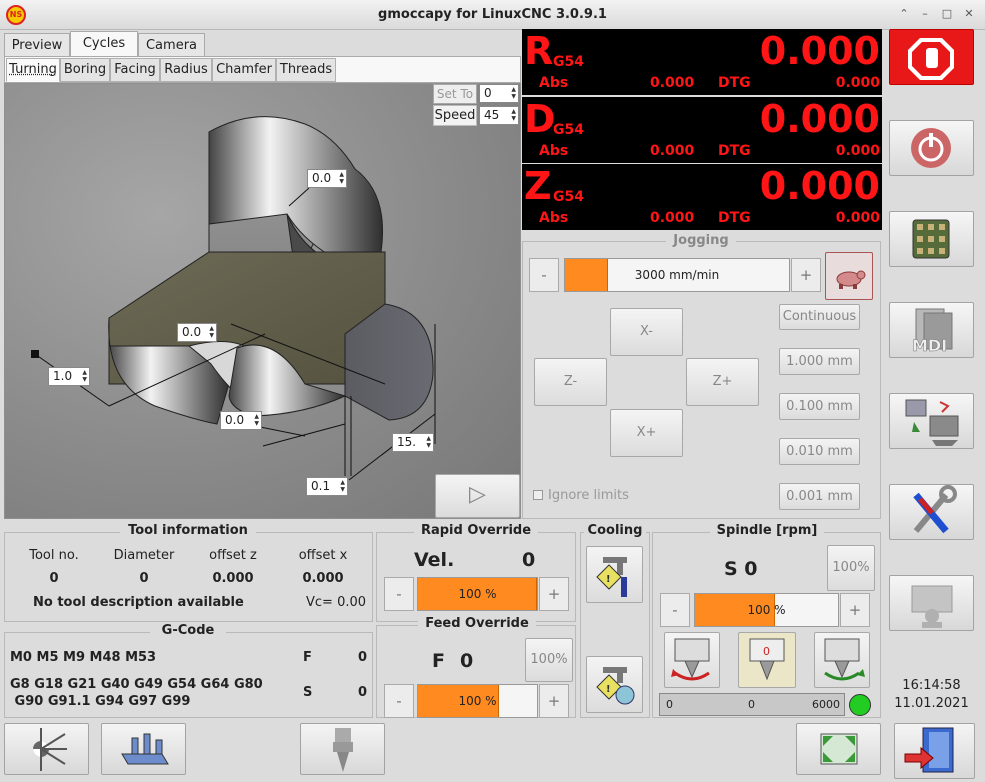 The height and width of the screenshot is (782, 985). I want to click on title-bar: NS gmoccapy for LinuxCNC 3.0.9.1 ⌃ – □ ✕, so click(492, 15).